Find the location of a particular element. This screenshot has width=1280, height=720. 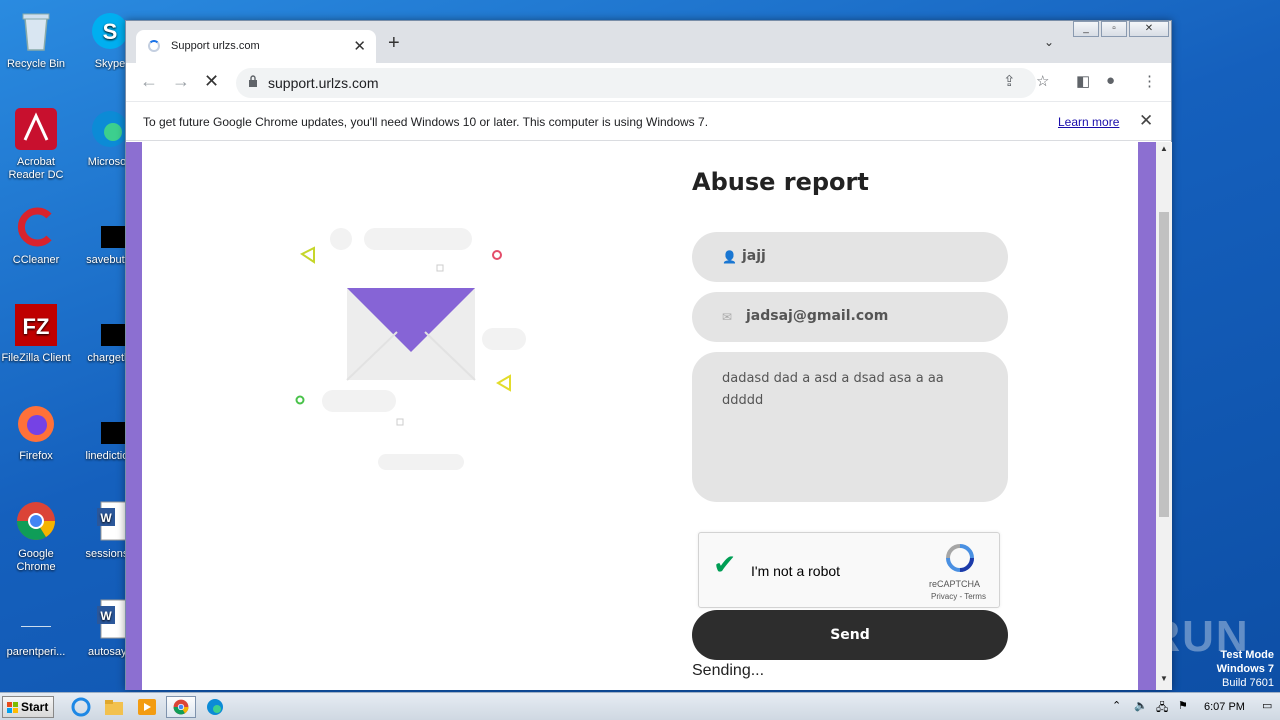

name-field: 👤 jajj is located at coordinates (850, 257).